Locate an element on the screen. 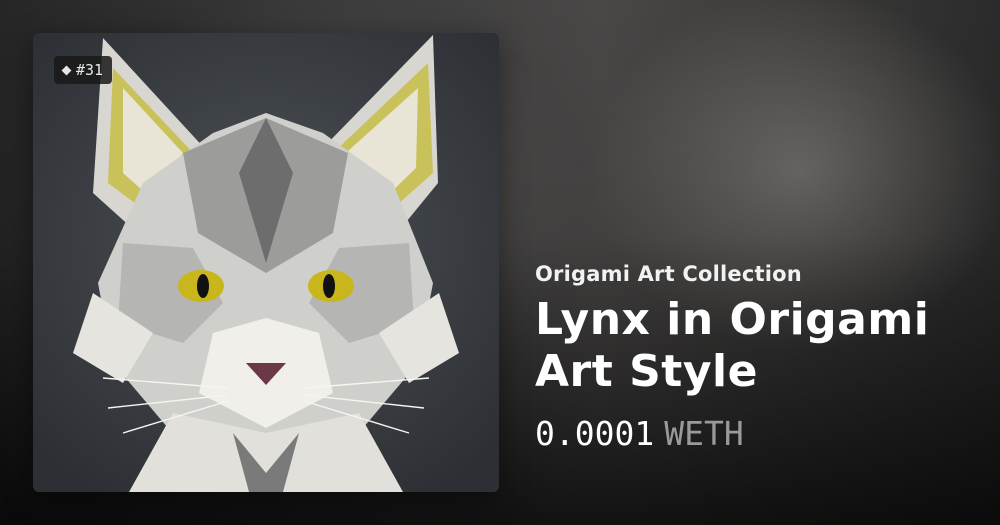 The width and height of the screenshot is (1000, 525). token-number: #31 is located at coordinates (90, 70).